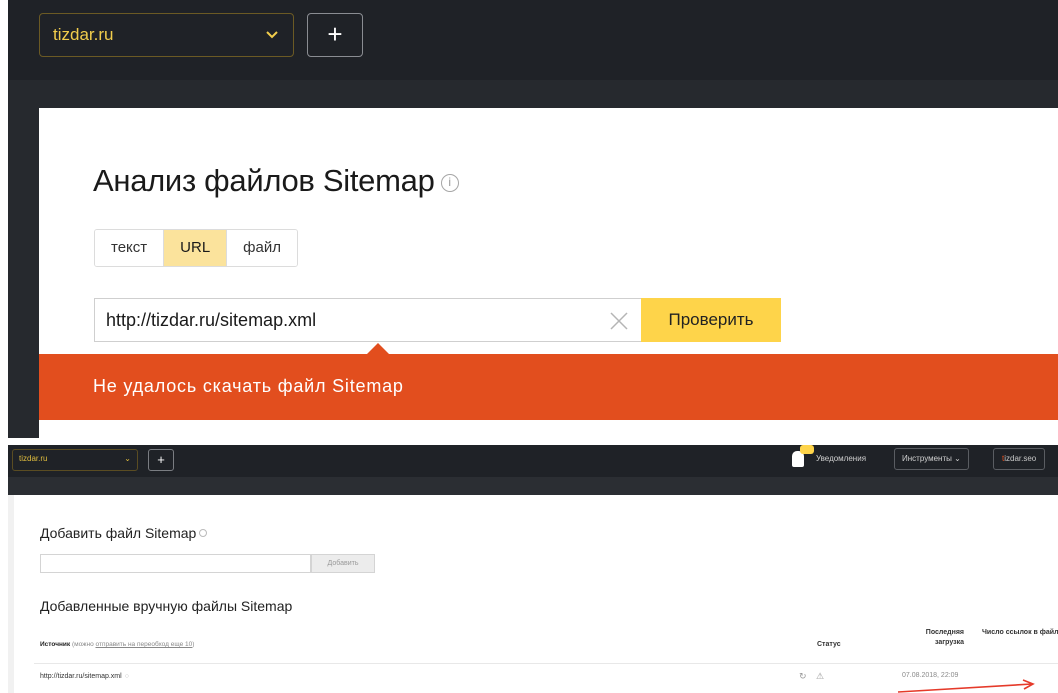  What do you see at coordinates (548, 381) in the screenshot?
I see `error-banner: Не удалось скачать файл Sitemap` at bounding box center [548, 381].